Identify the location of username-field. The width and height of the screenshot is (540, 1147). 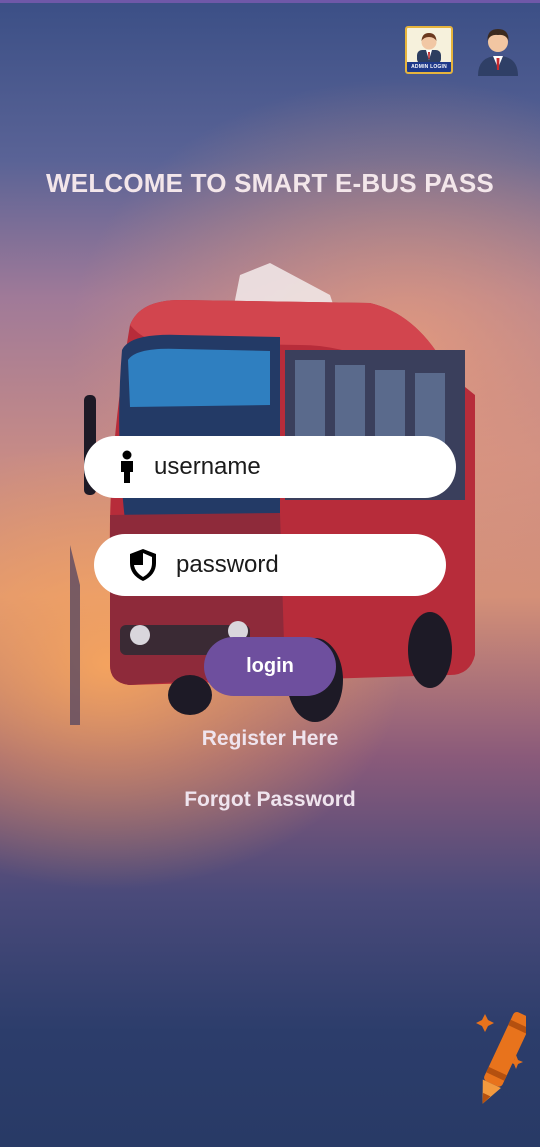
(275, 467).